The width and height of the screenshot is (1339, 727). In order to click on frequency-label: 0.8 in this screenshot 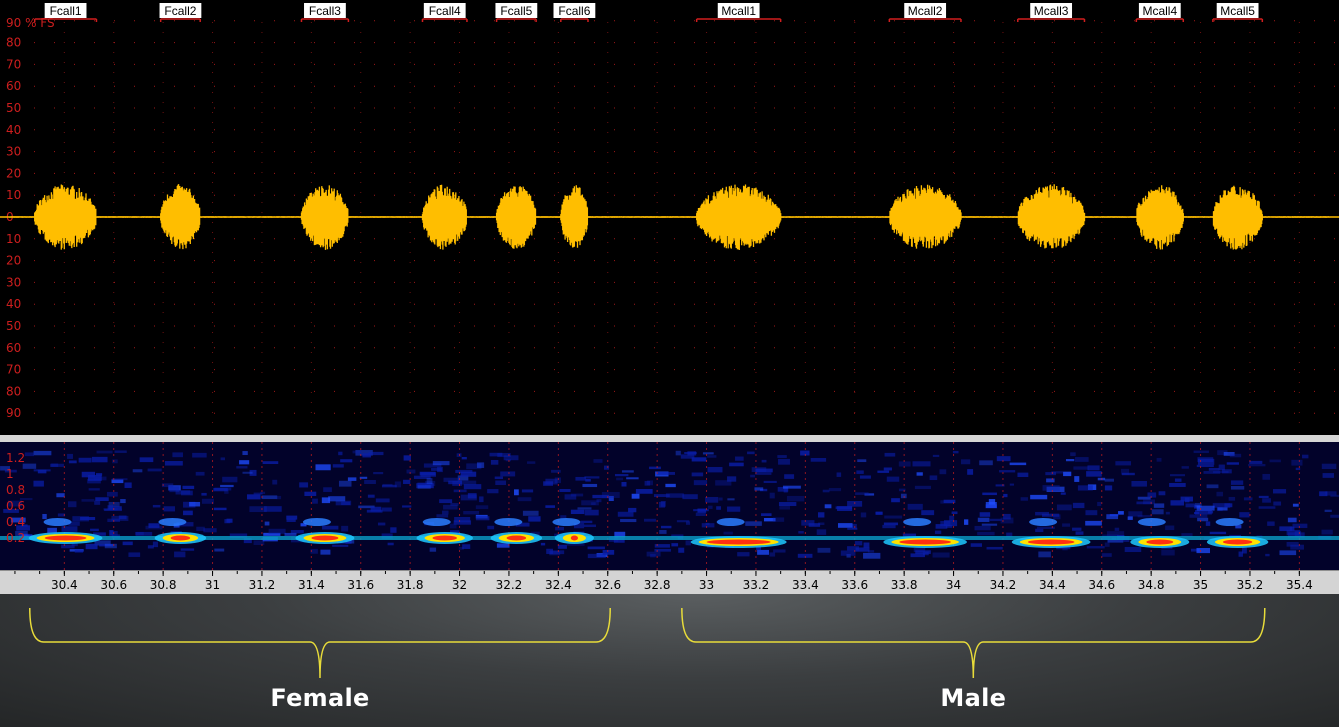, I will do `click(15, 490)`.